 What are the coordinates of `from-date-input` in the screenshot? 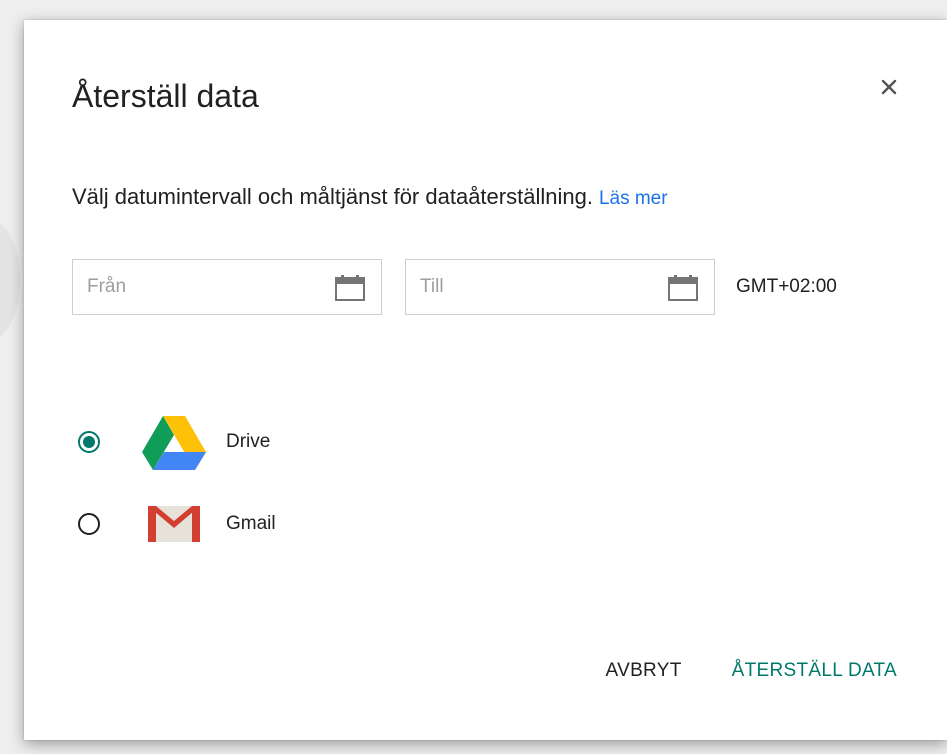 It's located at (202, 287).